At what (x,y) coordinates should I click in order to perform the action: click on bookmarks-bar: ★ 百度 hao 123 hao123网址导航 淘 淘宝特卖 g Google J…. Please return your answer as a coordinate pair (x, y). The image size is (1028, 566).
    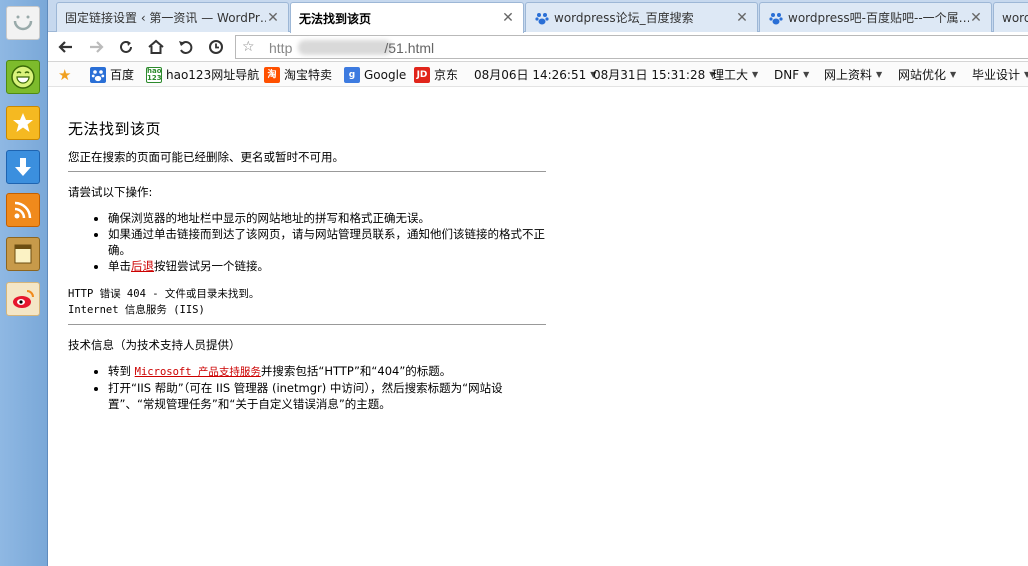
    Looking at the image, I should click on (538, 74).